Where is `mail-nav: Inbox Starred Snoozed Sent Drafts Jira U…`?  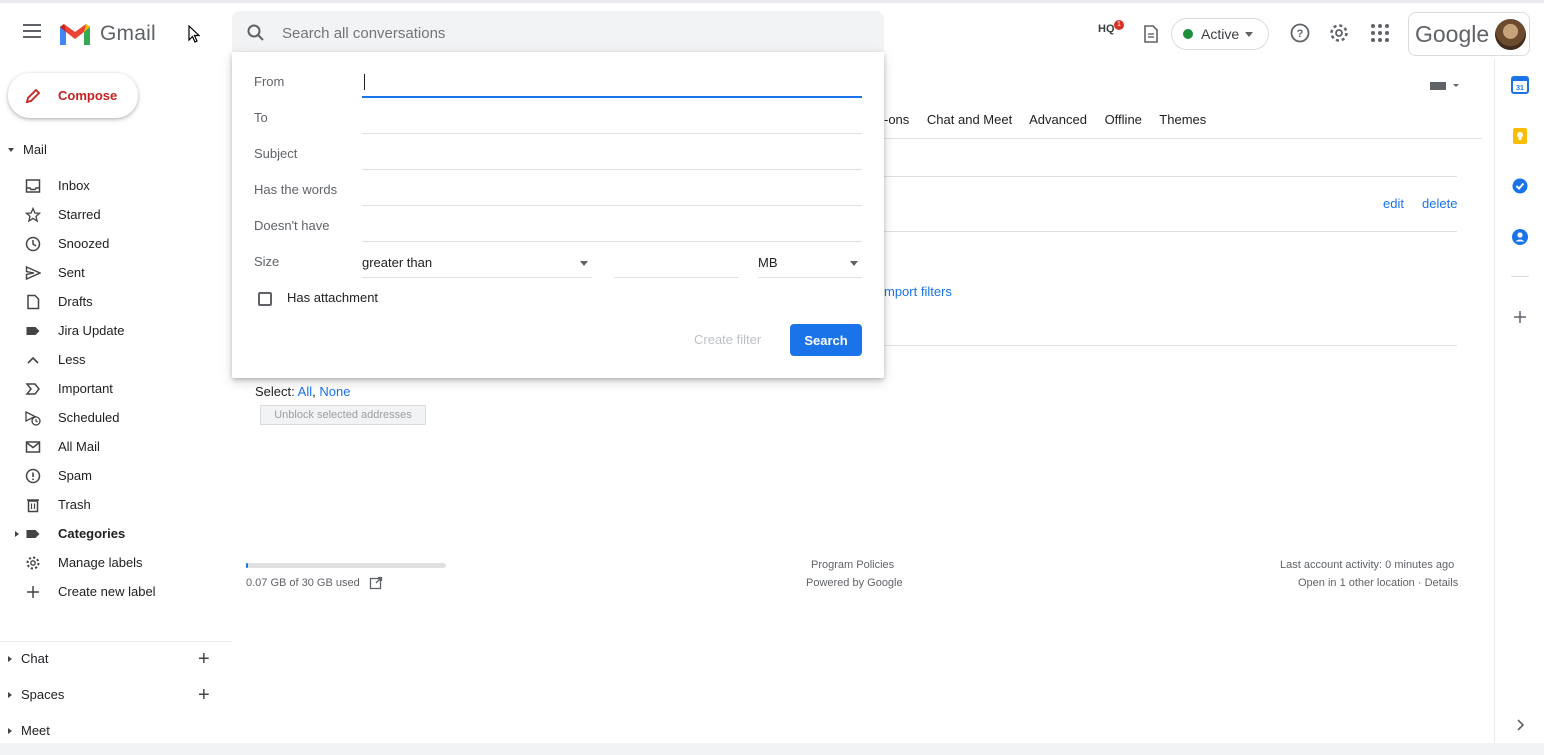
mail-nav: Inbox Starred Snoozed Sent Drafts Jira U… is located at coordinates (116, 388).